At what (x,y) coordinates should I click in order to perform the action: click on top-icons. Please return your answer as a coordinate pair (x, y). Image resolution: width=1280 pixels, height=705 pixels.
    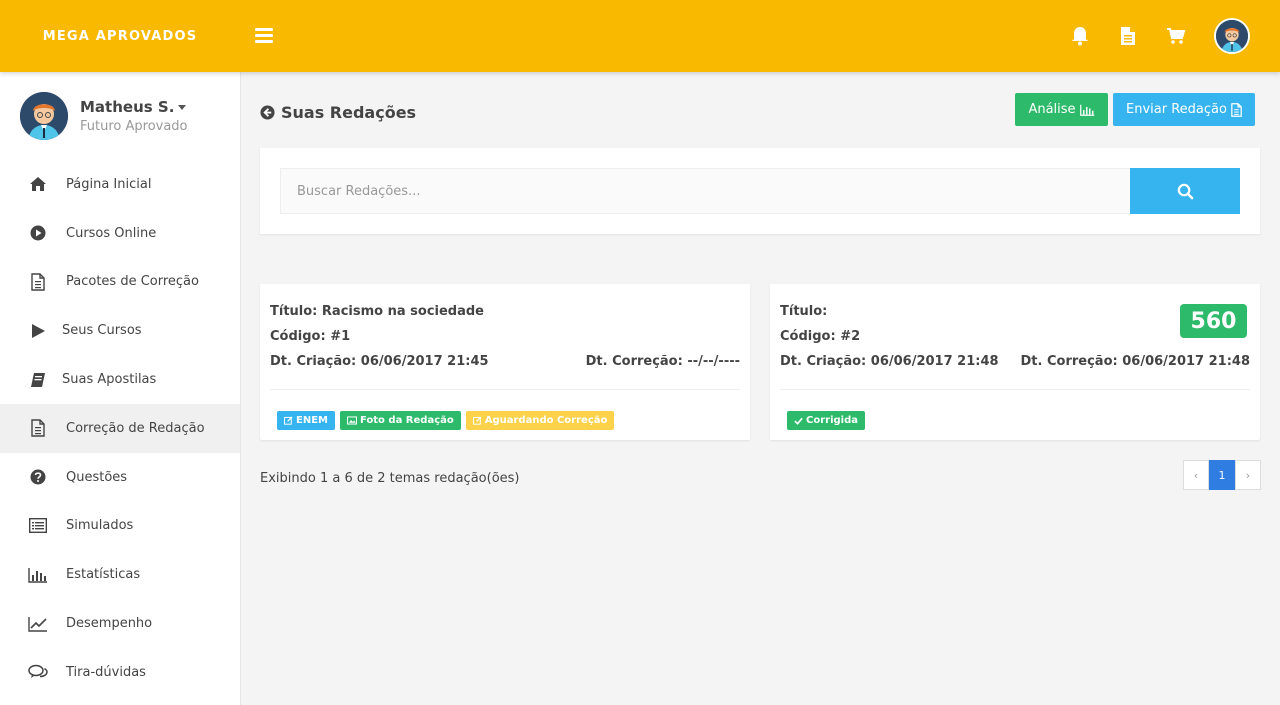
    Looking at the image, I should click on (1160, 36).